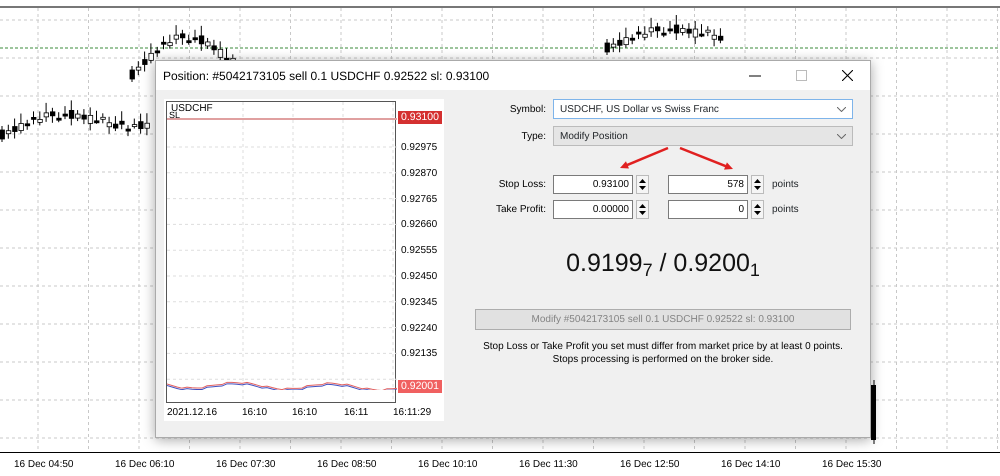 Image resolution: width=1000 pixels, height=476 pixels. Describe the element at coordinates (419, 302) in the screenshot. I see `price-axis-label: 0.92345` at that location.